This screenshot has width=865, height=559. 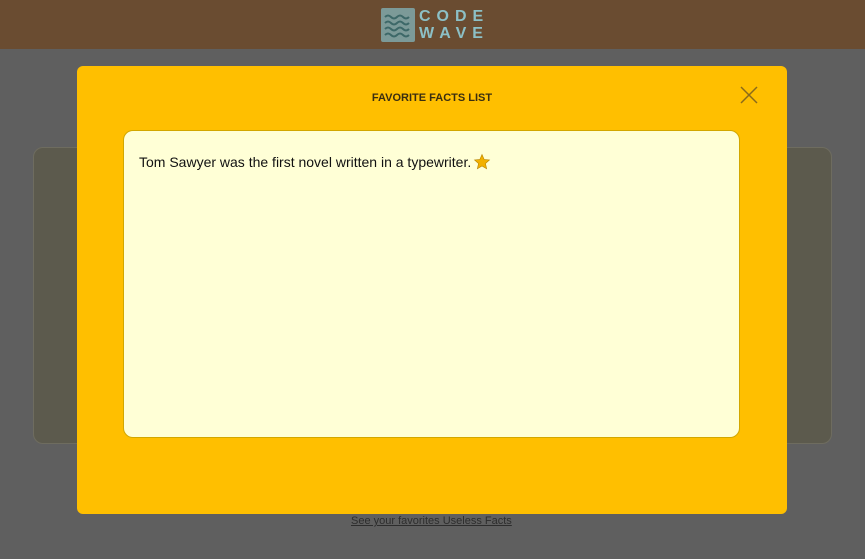 I want to click on modal-title: FAVORITE FACTS LIST, so click(x=432, y=98).